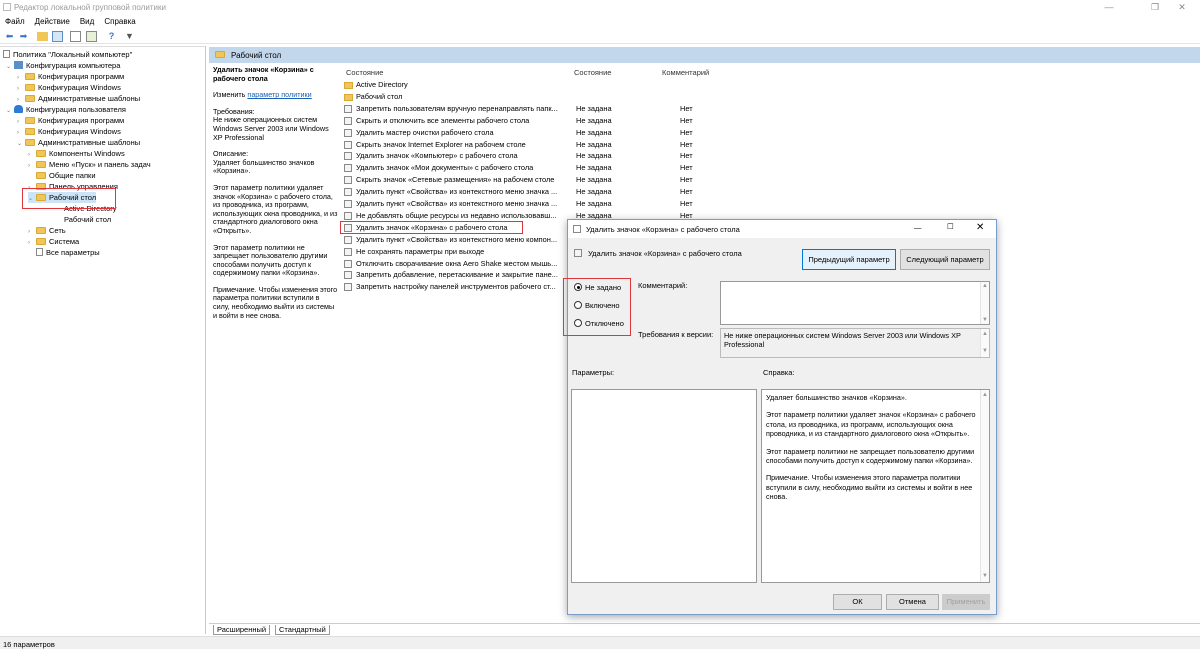  What do you see at coordinates (379, 96) in the screenshot?
I see `row-name: Рабочий стол` at bounding box center [379, 96].